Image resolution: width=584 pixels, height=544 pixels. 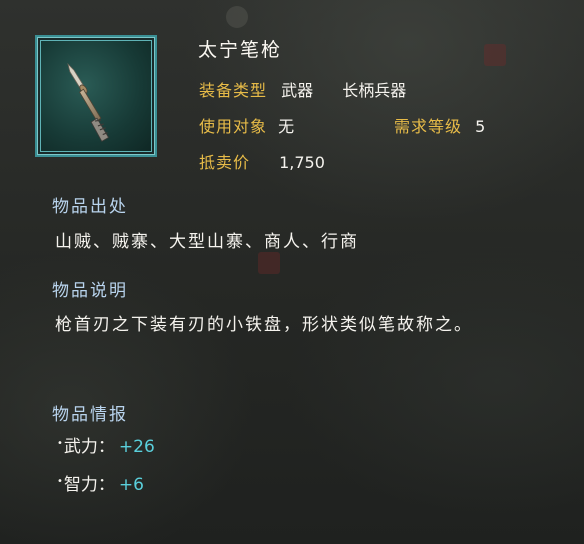 I want to click on level-value: 5, so click(x=480, y=126).